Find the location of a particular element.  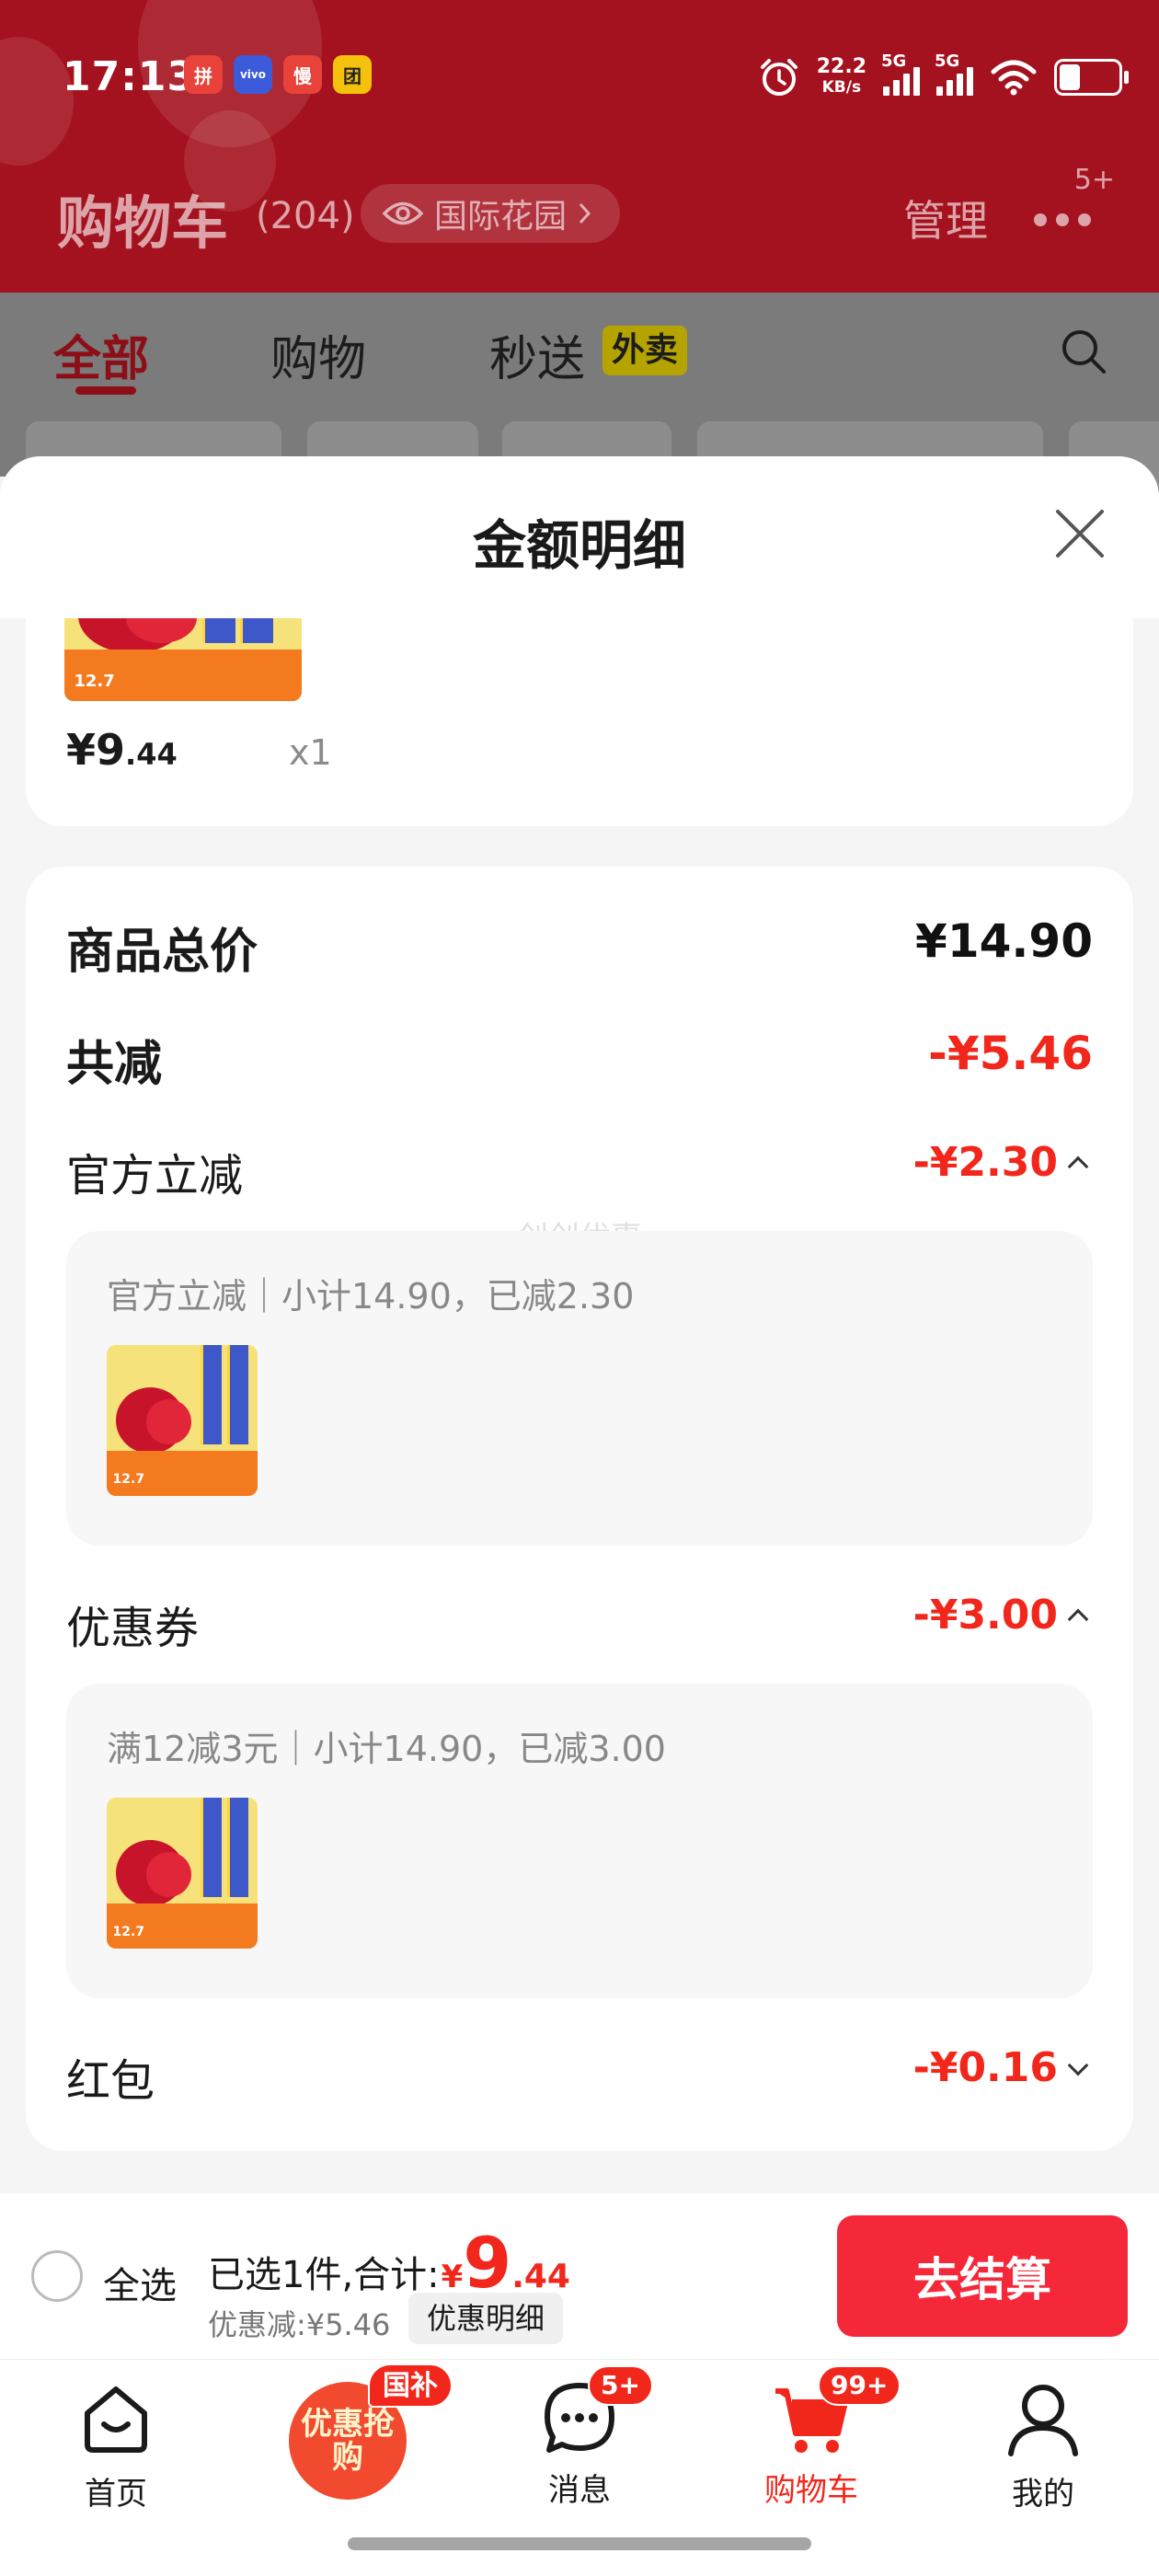

order-summary: 已选1件,合计: ¥ 9 .44 is located at coordinates (389, 2263).